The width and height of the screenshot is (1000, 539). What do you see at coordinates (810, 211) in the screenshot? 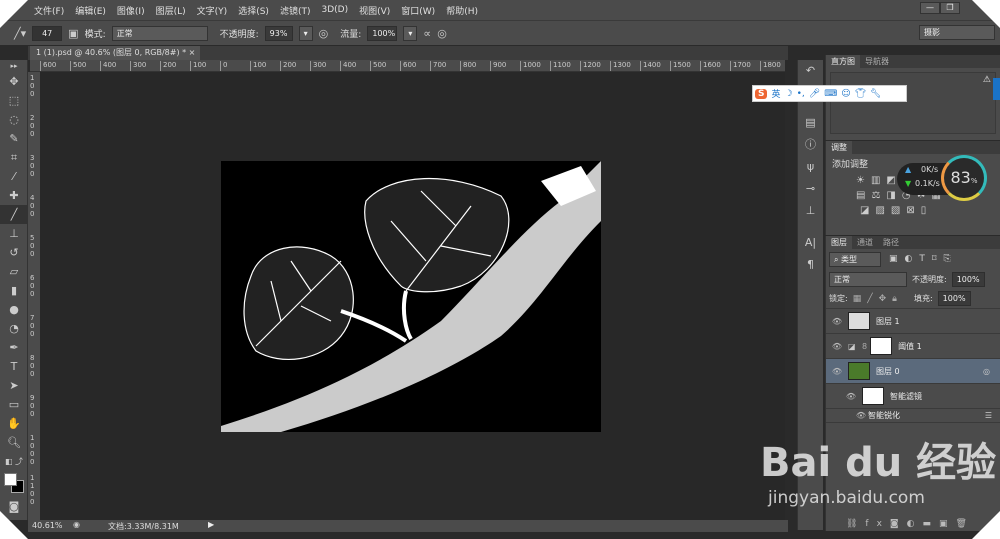
I see `clone-source-icon: ⊥` at bounding box center [810, 211].